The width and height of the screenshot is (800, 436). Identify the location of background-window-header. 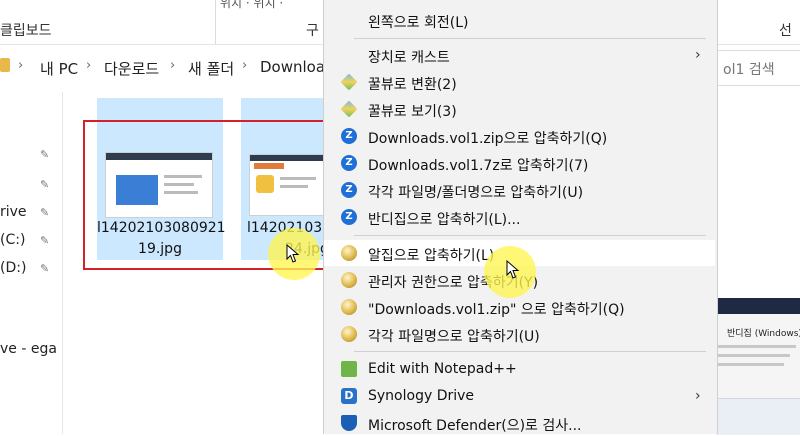
(756, 306).